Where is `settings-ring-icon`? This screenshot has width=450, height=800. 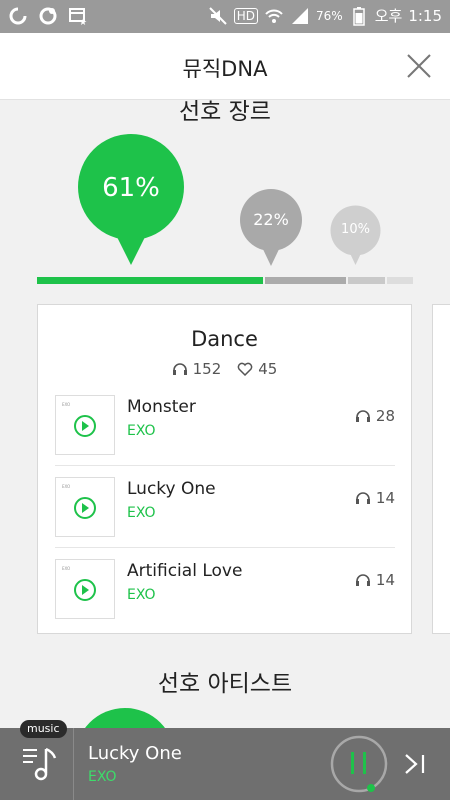 settings-ring-icon is located at coordinates (48, 16).